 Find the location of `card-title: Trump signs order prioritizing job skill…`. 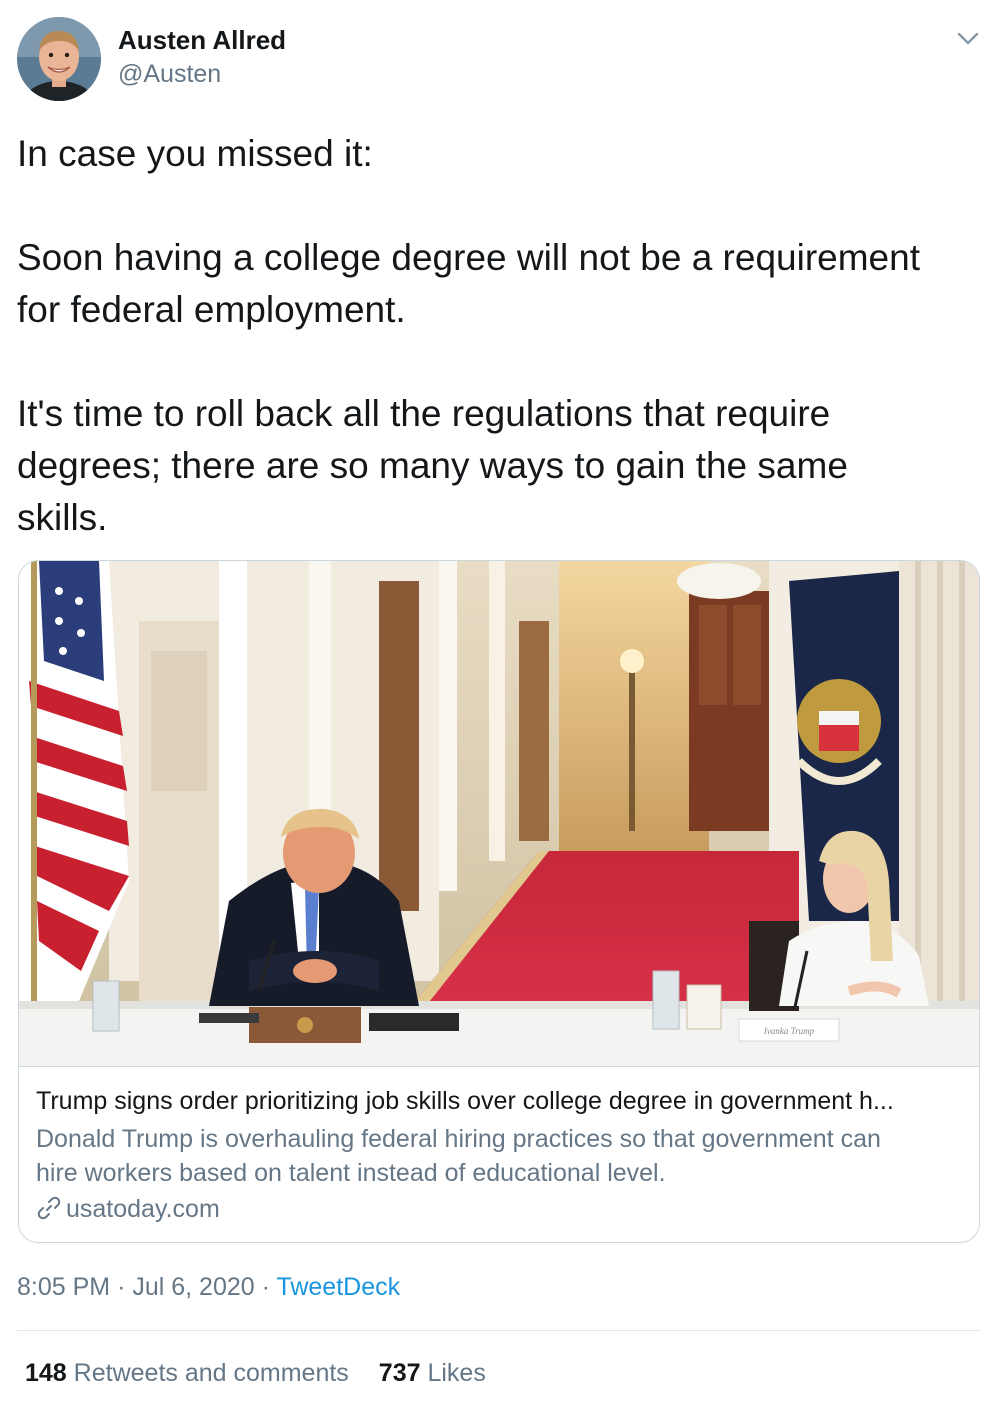

card-title: Trump signs order prioritizing job skill… is located at coordinates (465, 1101).